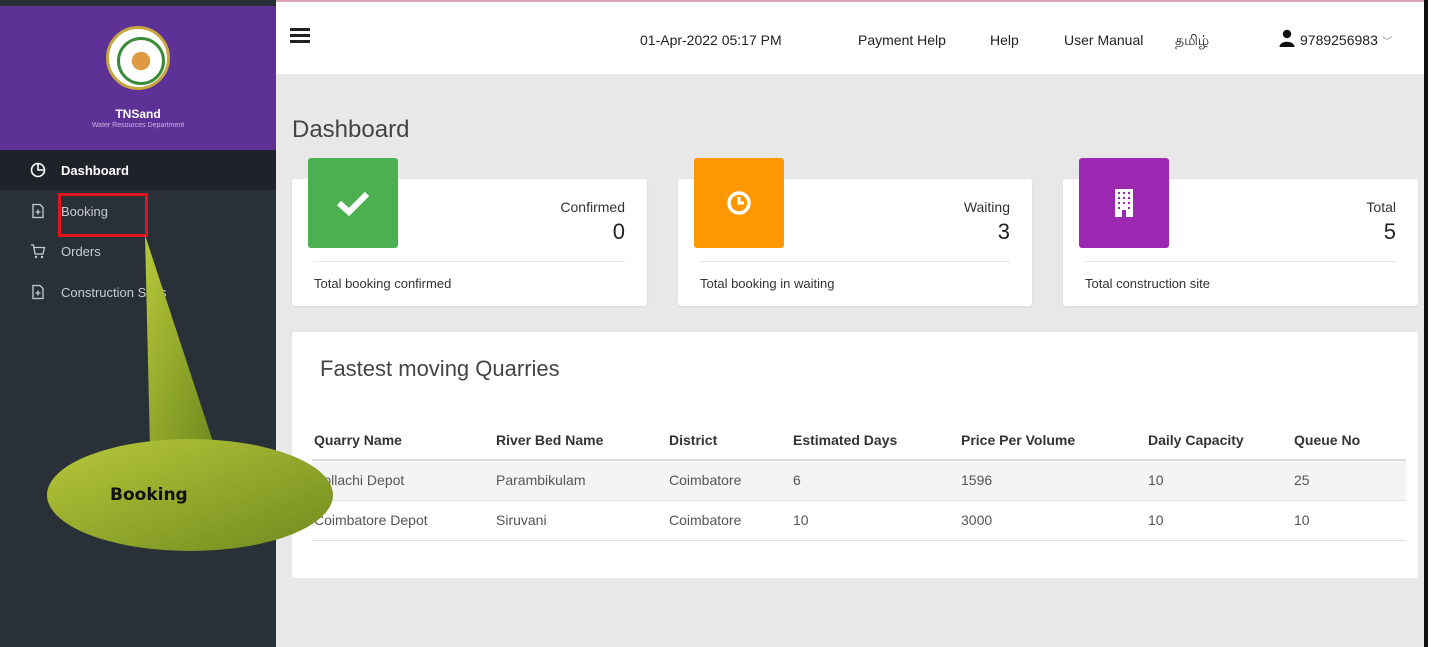 The height and width of the screenshot is (647, 1436). Describe the element at coordinates (1052, 520) in the screenshot. I see `table-cell: 3000` at that location.